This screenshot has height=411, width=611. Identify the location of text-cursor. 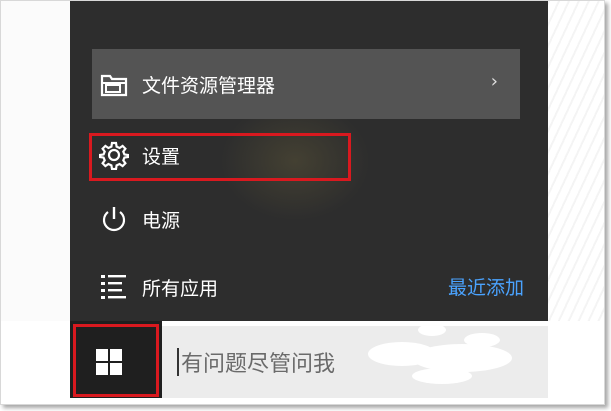
(178, 362).